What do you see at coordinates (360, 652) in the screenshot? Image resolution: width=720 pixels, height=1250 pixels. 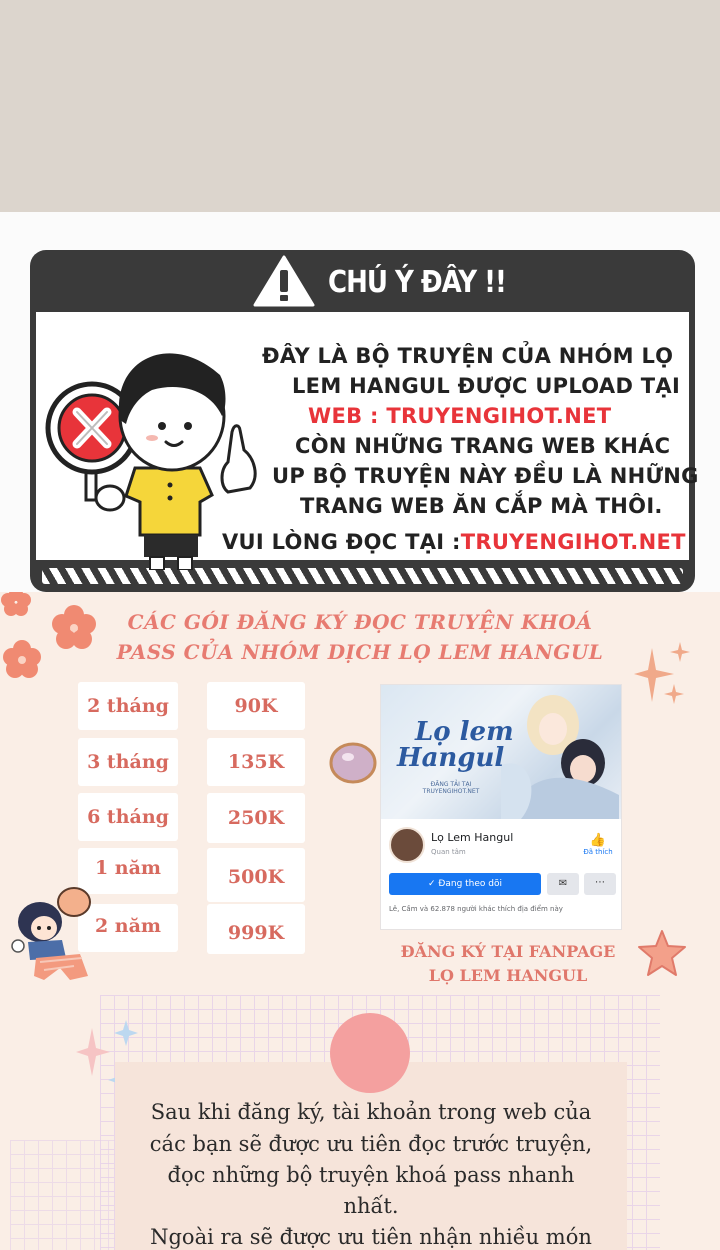 I see `subscription-title-line-2: PASS CỦA NHÓM DỊCH LỌ LEM HANGUL` at bounding box center [360, 652].